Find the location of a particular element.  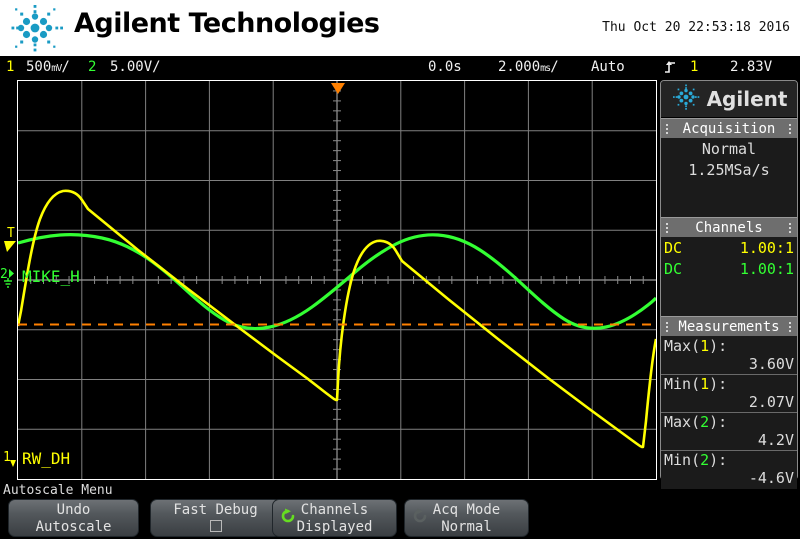

channel1-coupling: DC is located at coordinates (673, 248).